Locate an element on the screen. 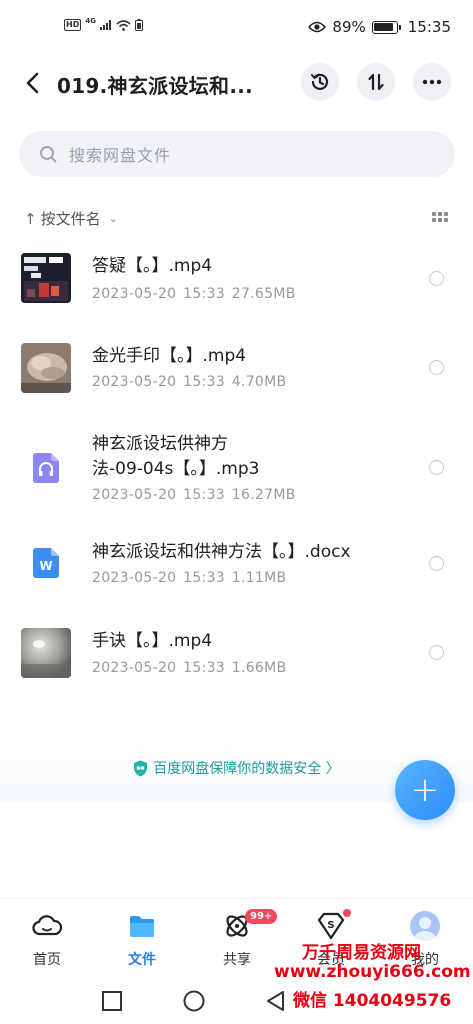 The width and height of the screenshot is (473, 1024). vip-icon: S is located at coordinates (331, 926).